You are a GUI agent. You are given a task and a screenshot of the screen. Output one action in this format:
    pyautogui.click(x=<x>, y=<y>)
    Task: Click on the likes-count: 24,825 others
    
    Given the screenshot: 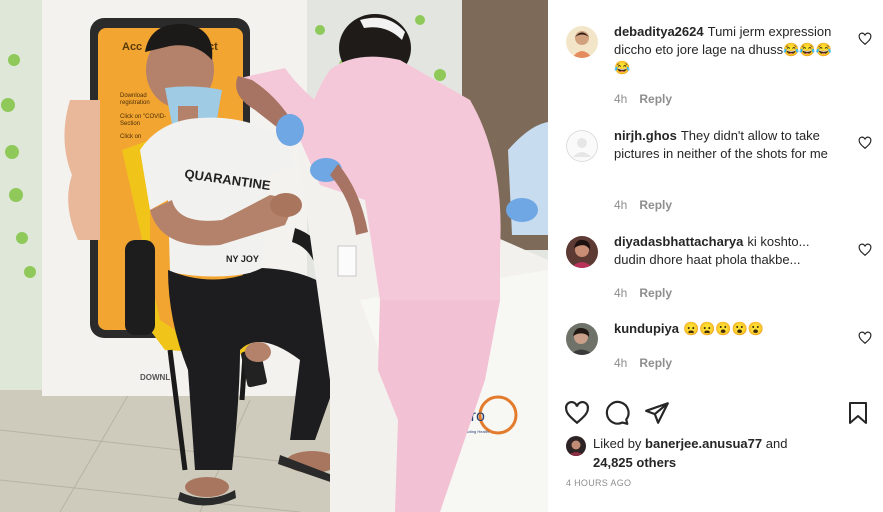 What is the action you would take?
    pyautogui.click(x=634, y=462)
    